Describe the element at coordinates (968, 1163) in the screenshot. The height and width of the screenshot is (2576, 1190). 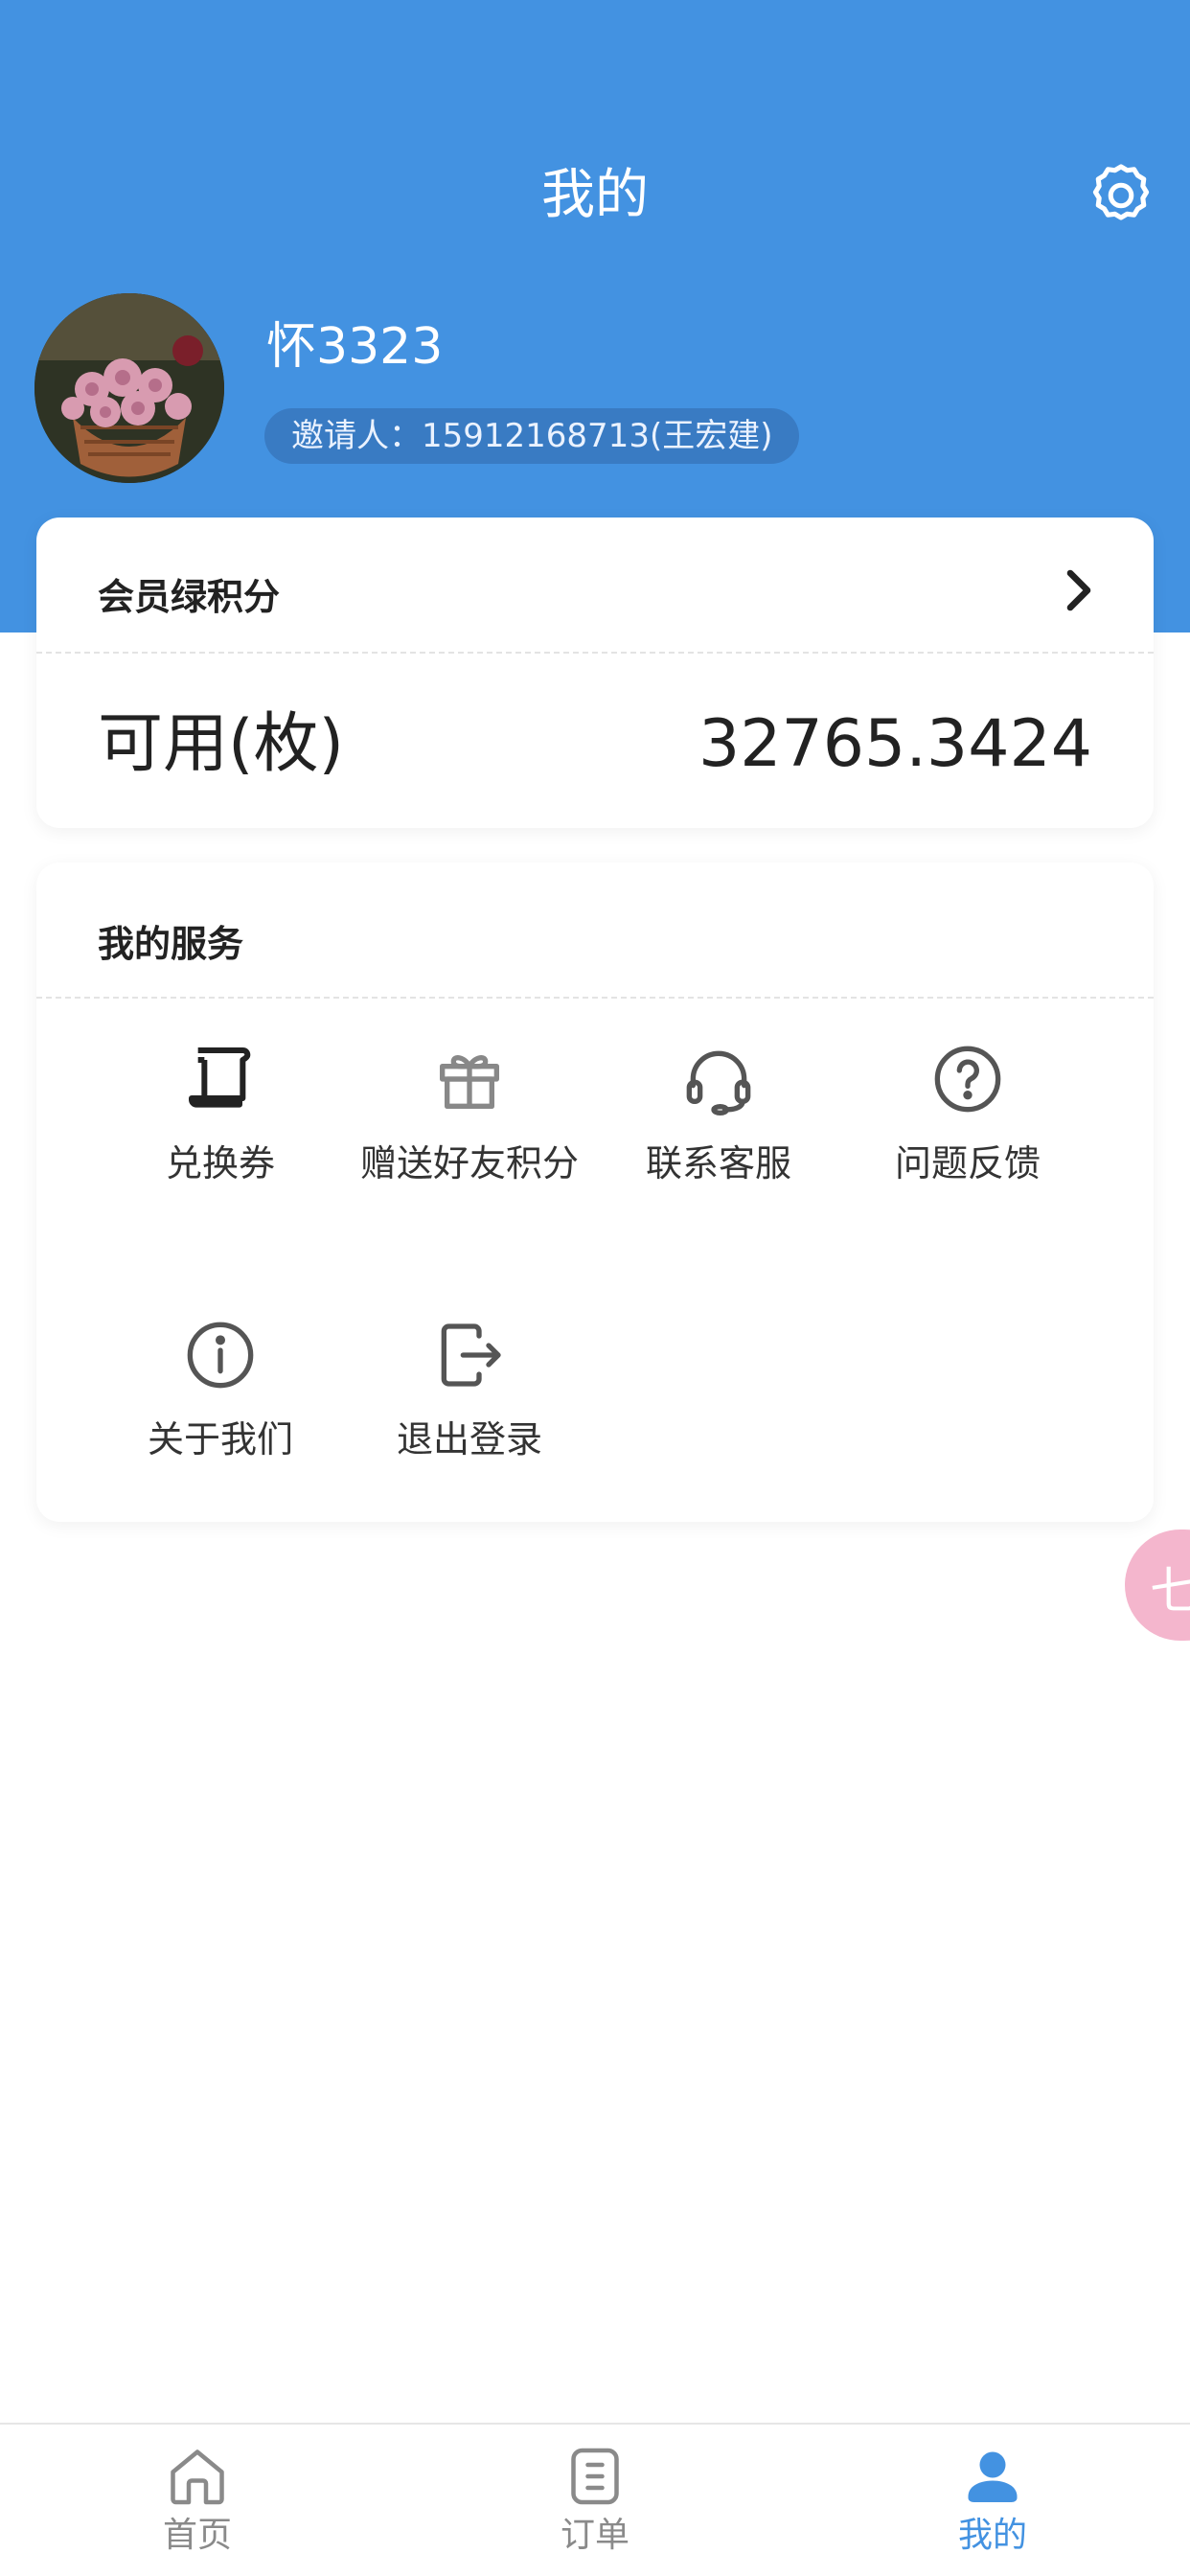
I see `service-label: 问题反馈` at that location.